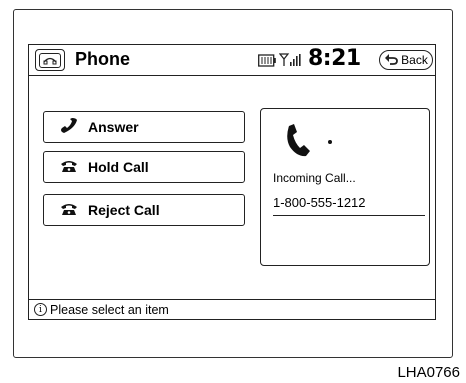 The height and width of the screenshot is (383, 466). Describe the element at coordinates (144, 127) in the screenshot. I see `answer-button: Answer` at that location.